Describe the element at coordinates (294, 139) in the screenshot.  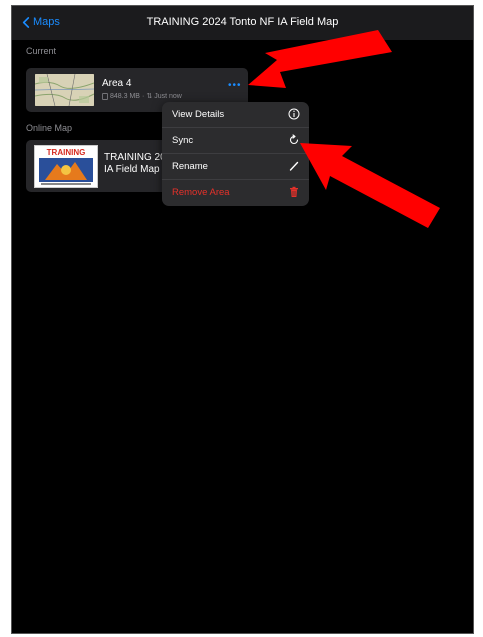
I see `sync-icon` at that location.